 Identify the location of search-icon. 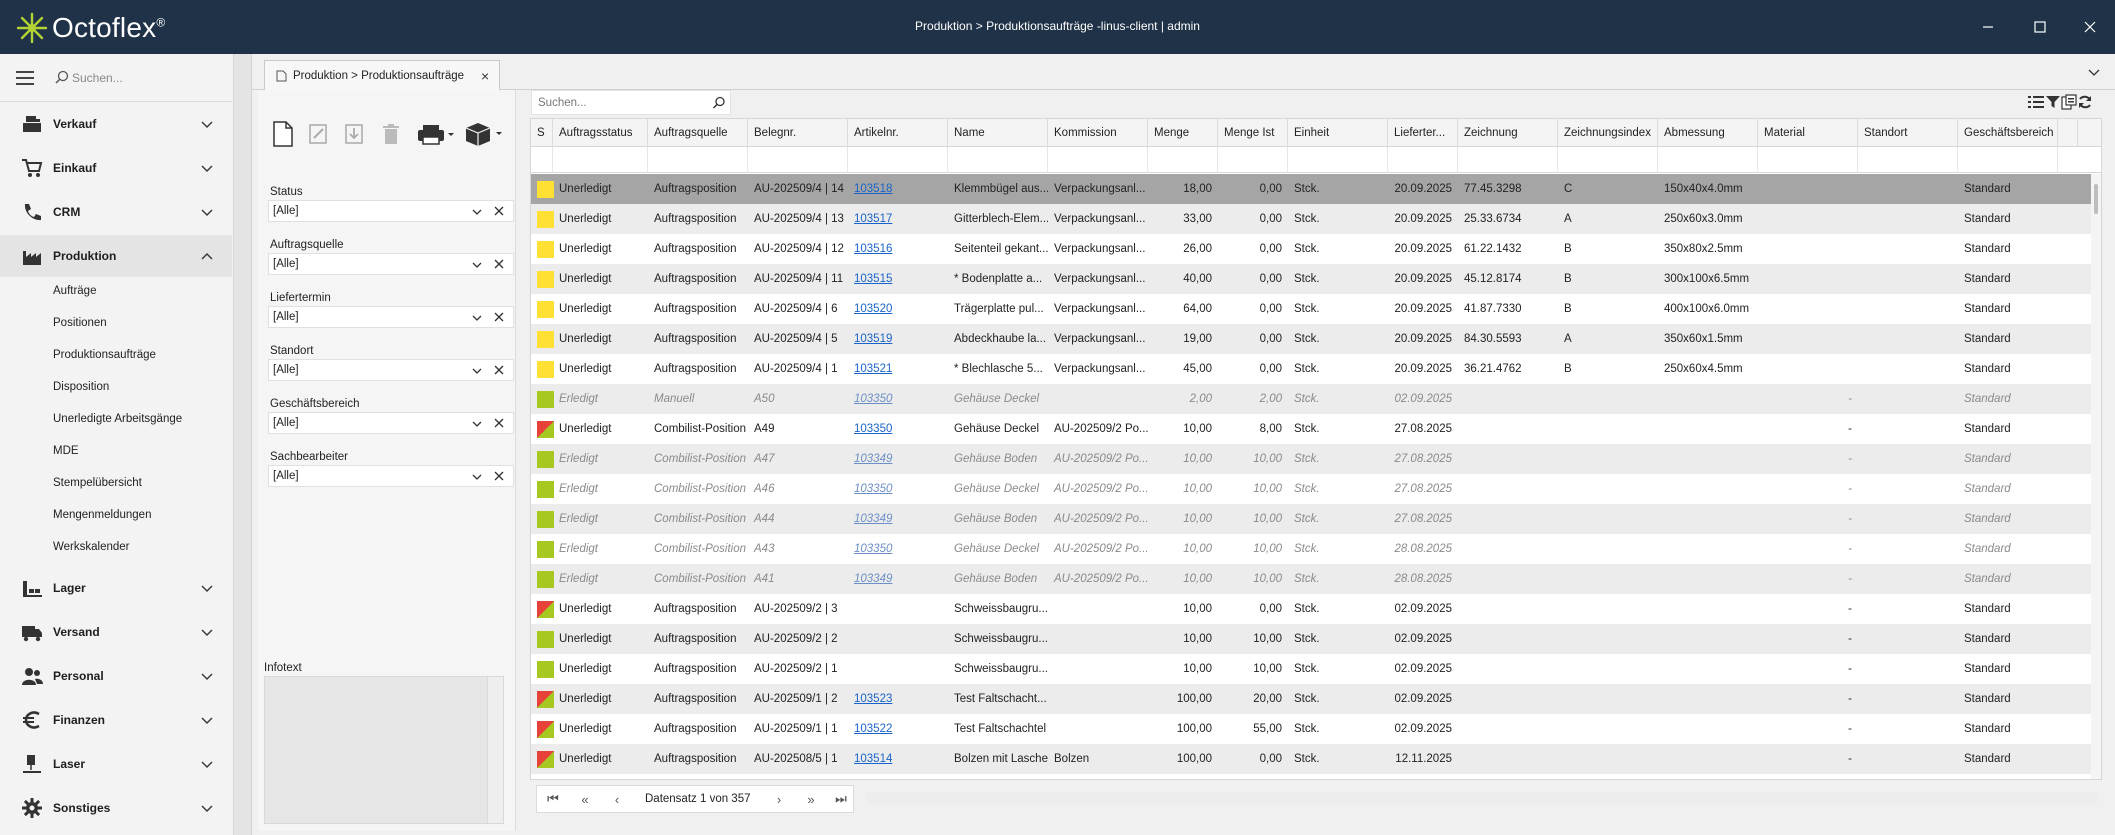
(719, 103).